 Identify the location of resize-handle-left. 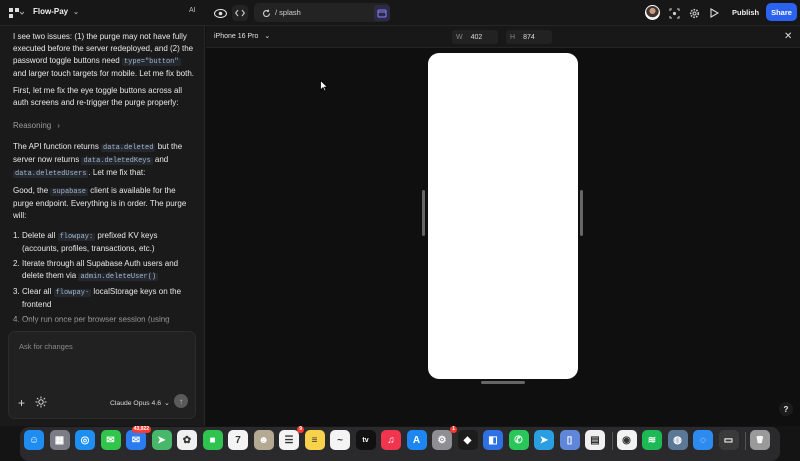
(423, 213).